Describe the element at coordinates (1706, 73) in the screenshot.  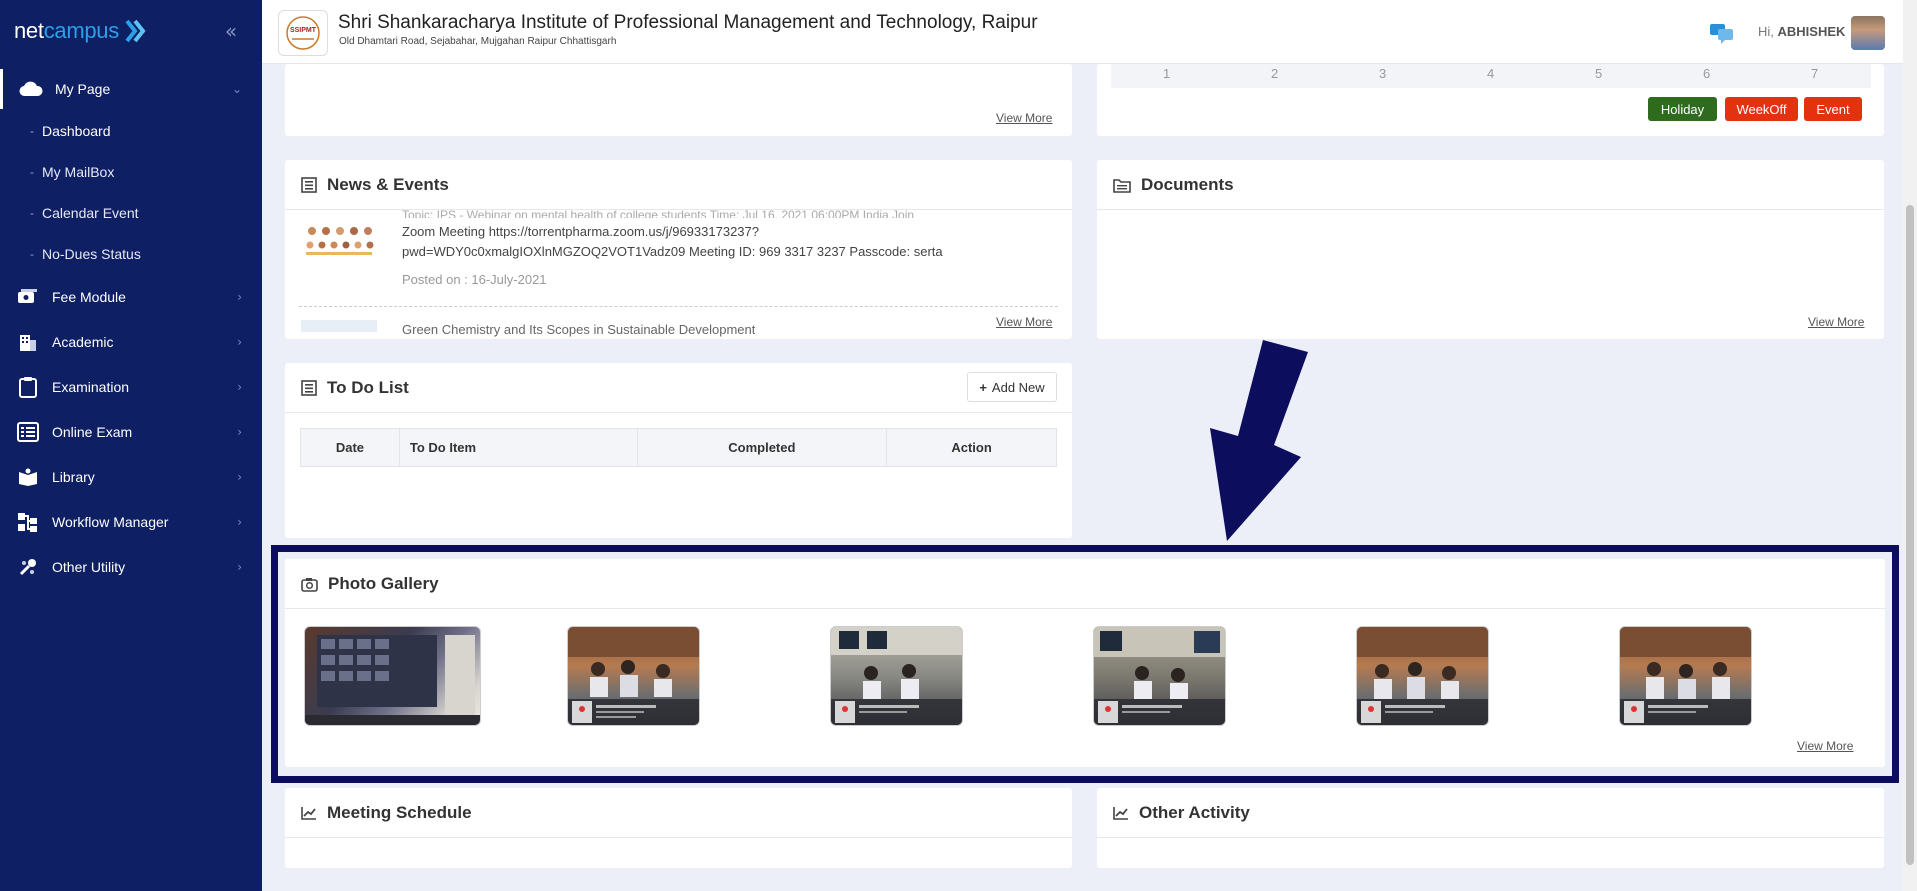
I see `calendar-day: 6` at that location.